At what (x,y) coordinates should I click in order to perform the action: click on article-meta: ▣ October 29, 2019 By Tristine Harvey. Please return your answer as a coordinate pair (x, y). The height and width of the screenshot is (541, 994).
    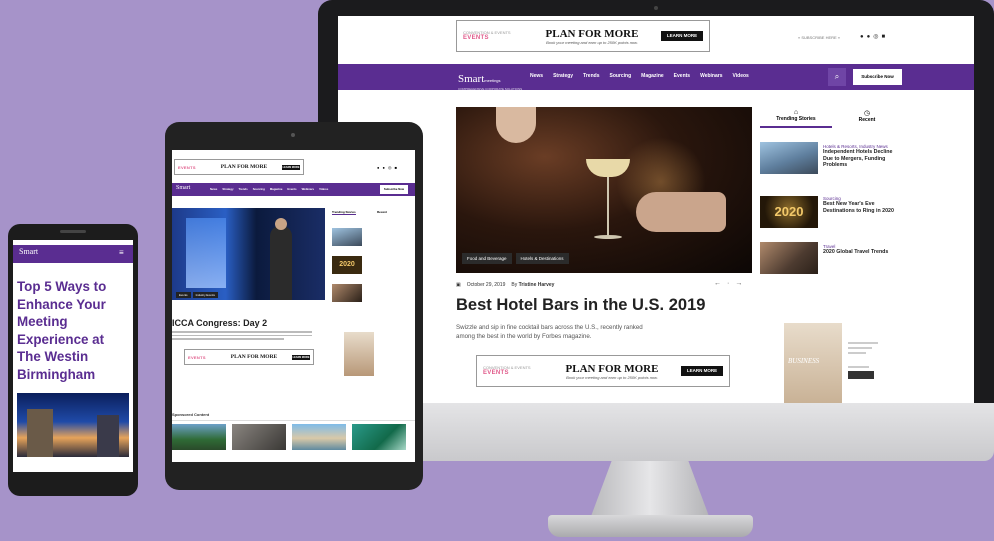
    Looking at the image, I should click on (505, 285).